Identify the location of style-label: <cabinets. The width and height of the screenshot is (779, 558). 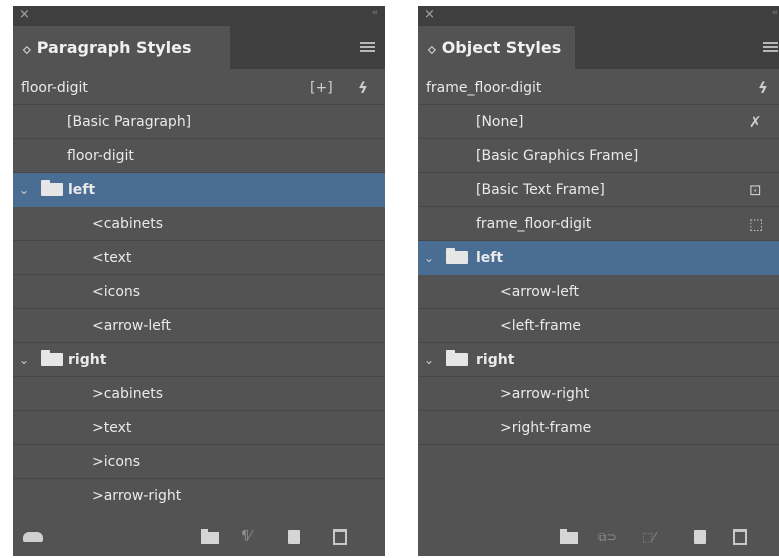
(128, 224).